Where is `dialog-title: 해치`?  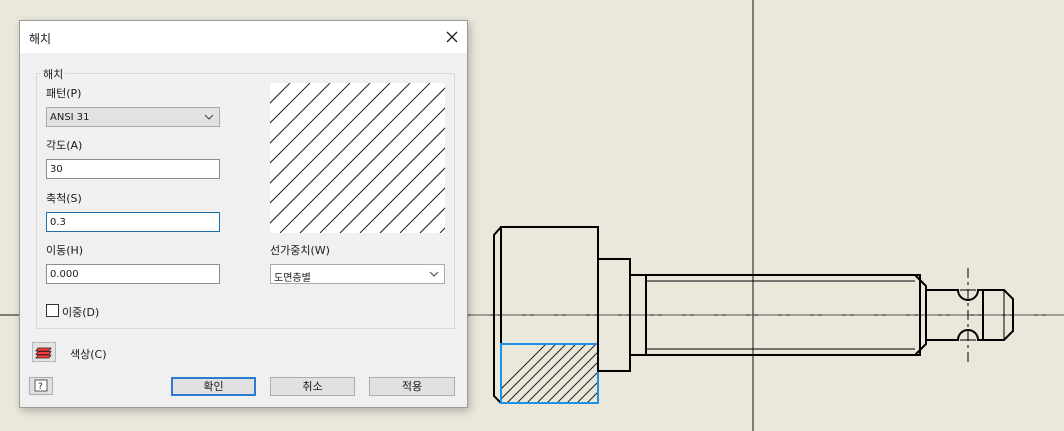
dialog-title: 해치 is located at coordinates (40, 39).